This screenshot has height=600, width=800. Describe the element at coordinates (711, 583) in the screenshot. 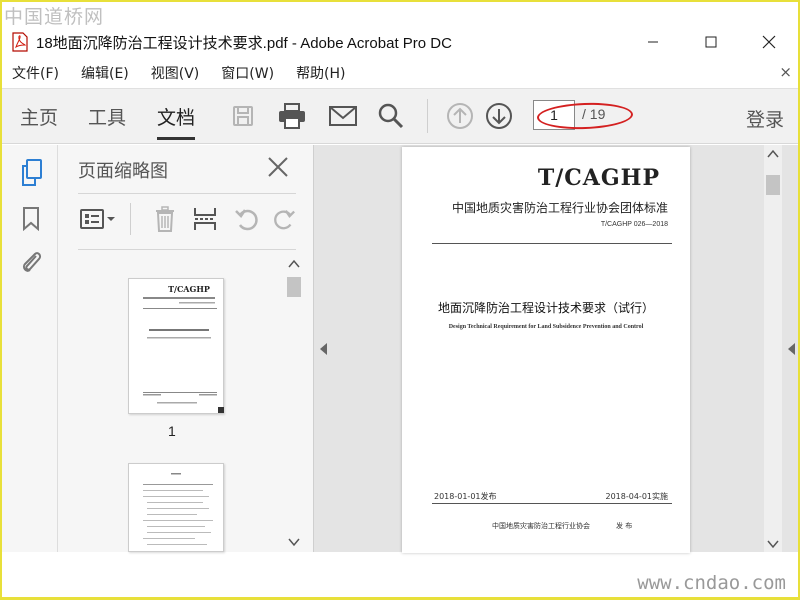

I see `watermark-bottom: www.cndao.com` at that location.